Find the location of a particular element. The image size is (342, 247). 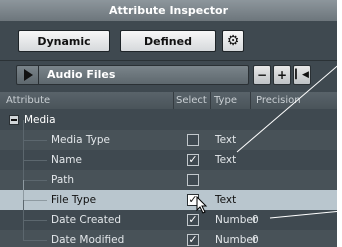

callout-line-date-created is located at coordinates (305, 214).